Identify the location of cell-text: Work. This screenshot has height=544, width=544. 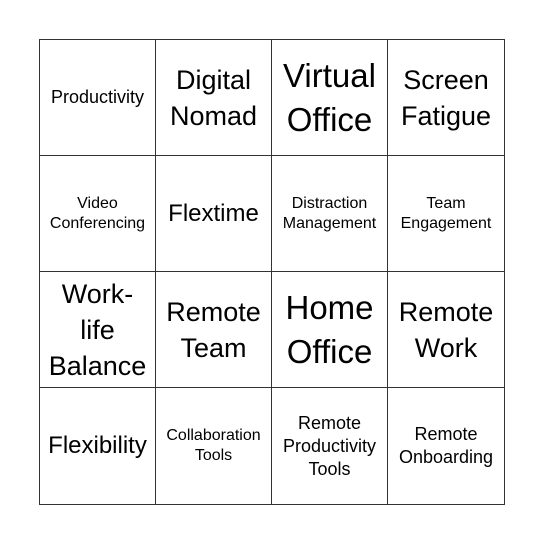
(446, 347).